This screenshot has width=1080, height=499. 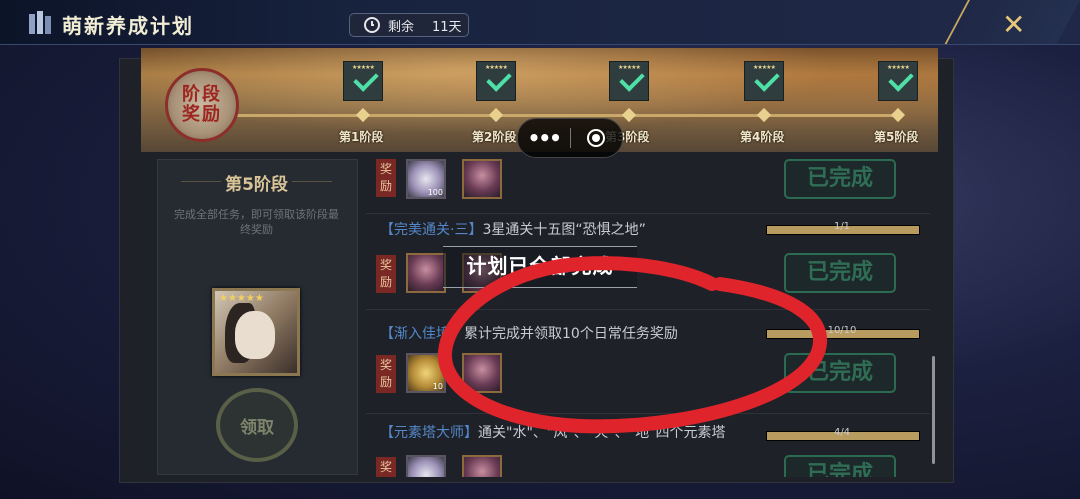 I want to click on miniprogram-capsule: •••, so click(x=570, y=138).